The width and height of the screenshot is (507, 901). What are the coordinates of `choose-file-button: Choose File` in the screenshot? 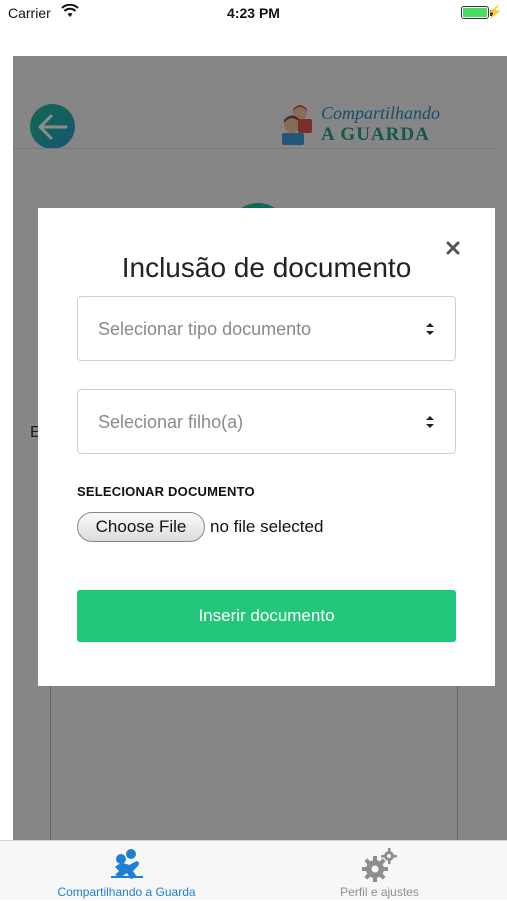 It's located at (141, 527).